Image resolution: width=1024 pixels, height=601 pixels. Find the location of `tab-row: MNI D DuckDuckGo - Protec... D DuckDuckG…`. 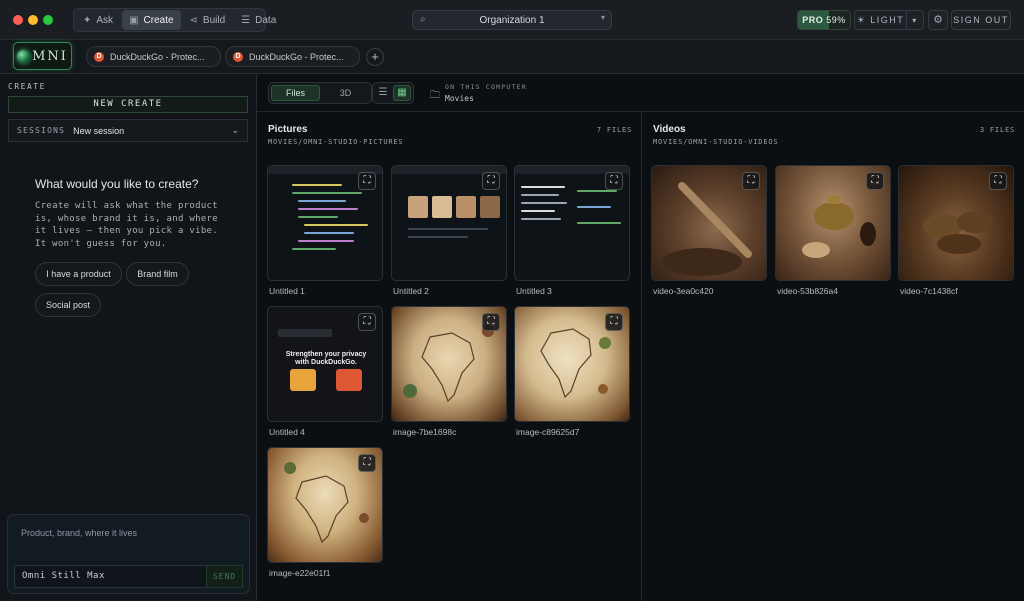

tab-row: MNI D DuckDuckGo - Protec... D DuckDuckG… is located at coordinates (512, 57).